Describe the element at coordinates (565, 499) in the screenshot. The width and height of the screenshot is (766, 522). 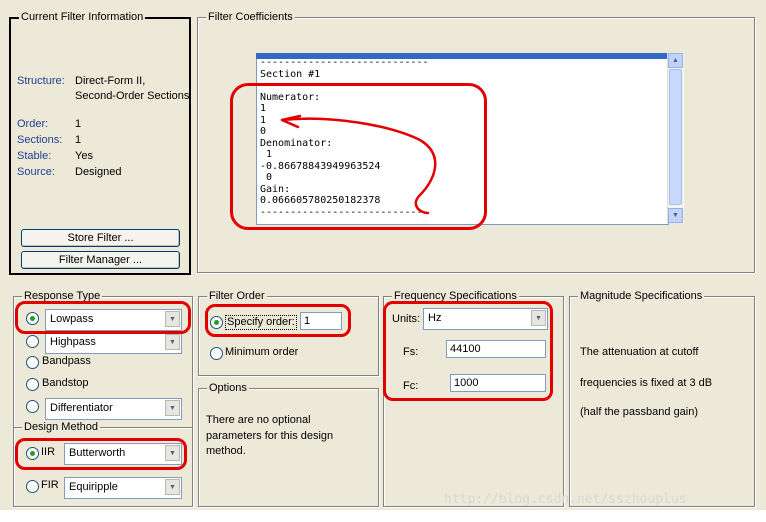
I see `watermark-text: http://blog.csdn.net/sszhouplus` at that location.